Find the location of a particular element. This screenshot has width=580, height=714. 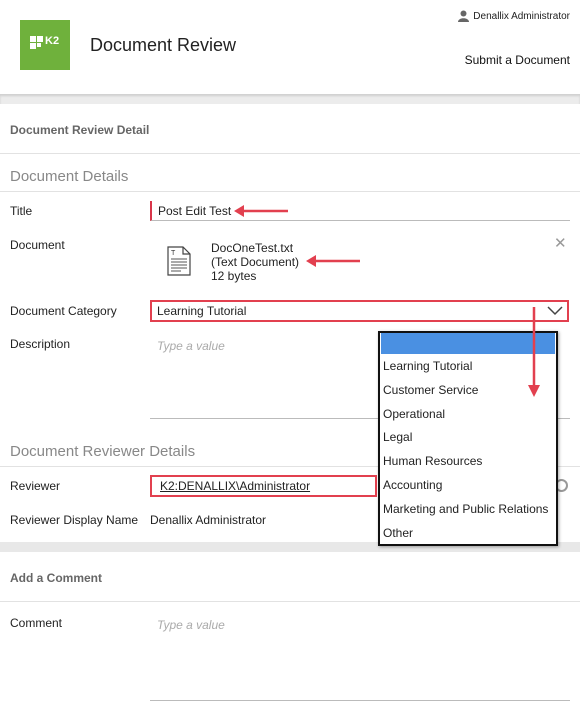

dropdown-option: Human Resources is located at coordinates (468, 461).